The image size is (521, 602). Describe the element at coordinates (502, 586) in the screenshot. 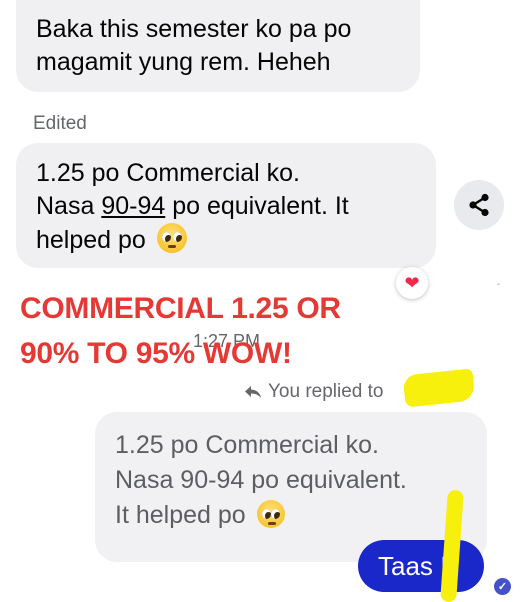

I see `seen-check-icon: ✓` at that location.